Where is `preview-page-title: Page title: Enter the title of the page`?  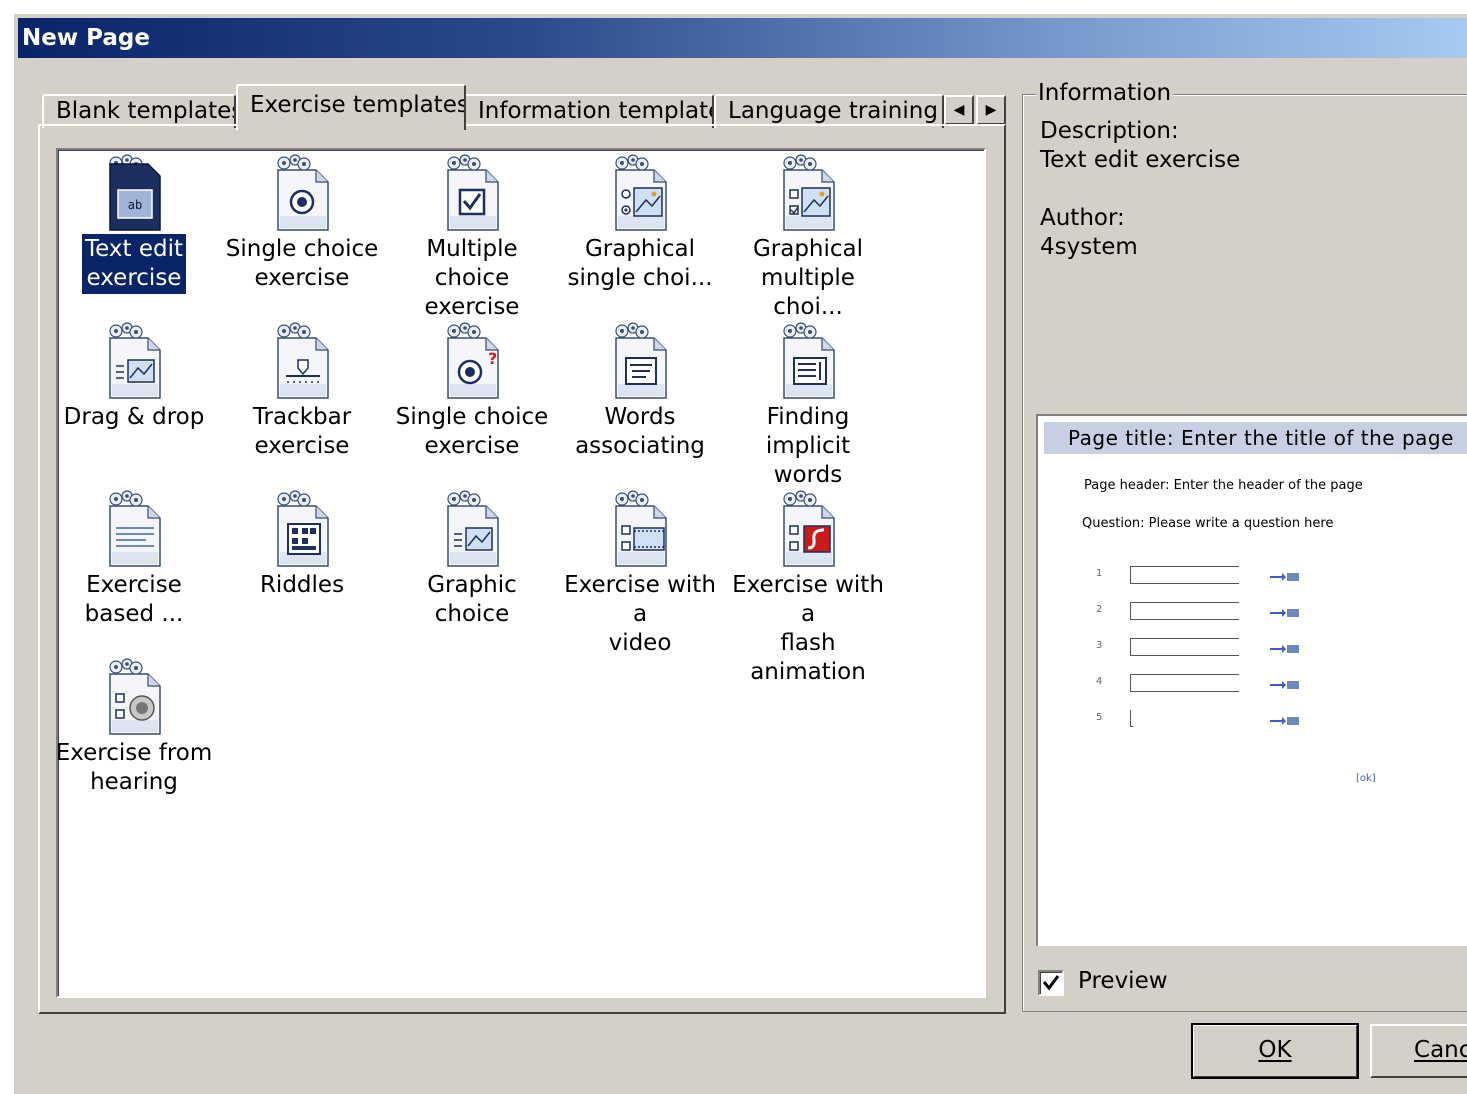
preview-page-title: Page title: Enter the title of the page is located at coordinates (1255, 438).